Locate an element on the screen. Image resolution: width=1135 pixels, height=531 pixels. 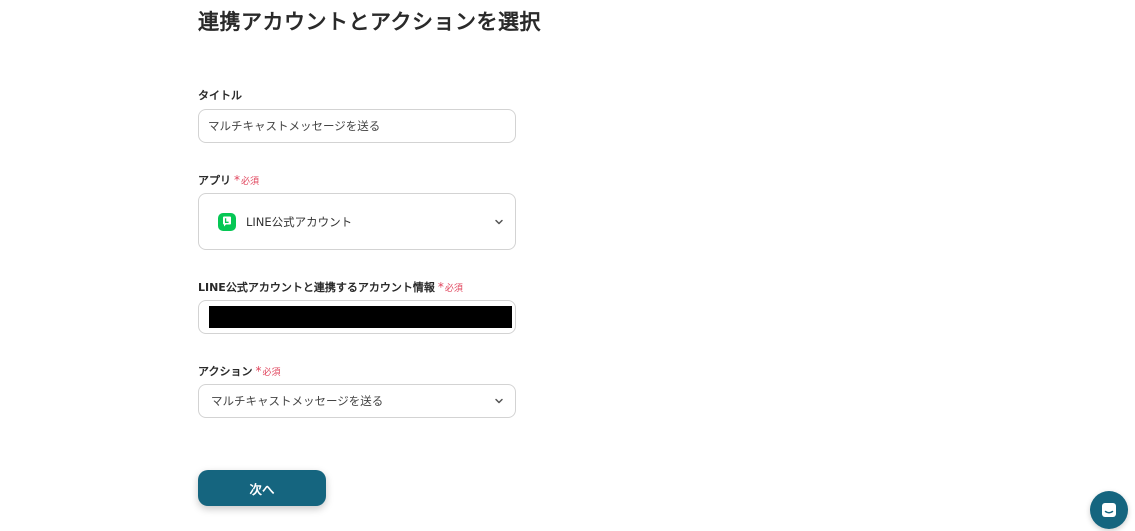
account-field-label: LINE公式アカウントと連携するアカウント情報 * 必須 is located at coordinates (330, 287).